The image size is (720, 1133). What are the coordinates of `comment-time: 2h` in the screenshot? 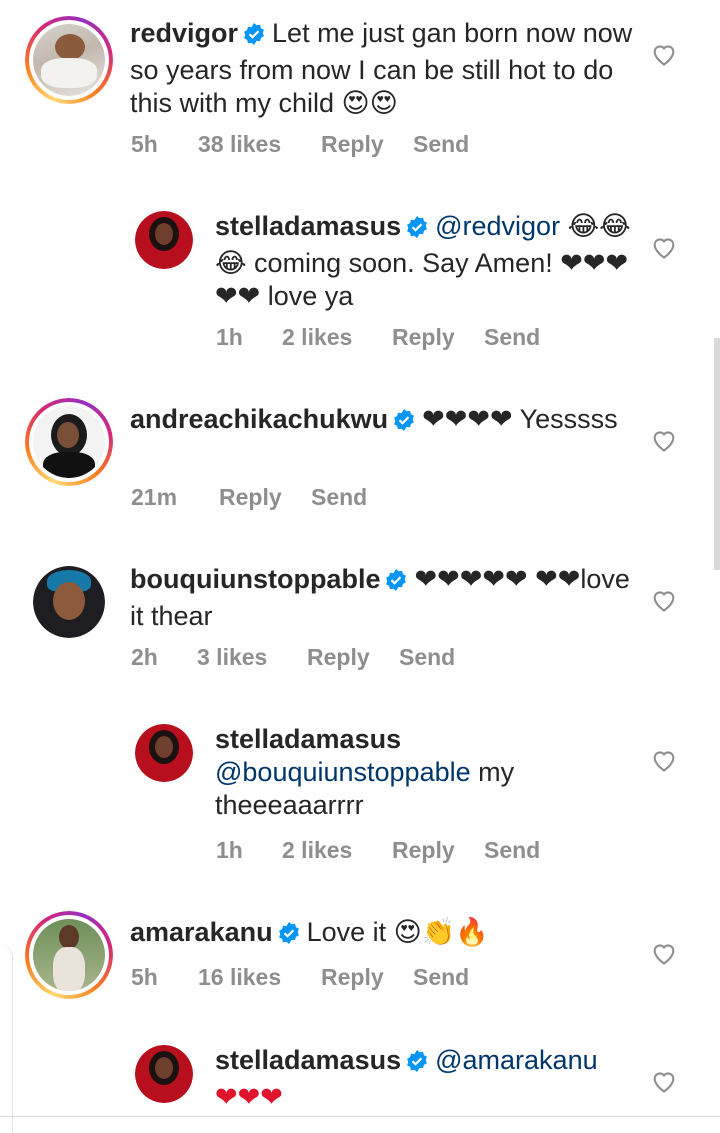 It's located at (144, 657).